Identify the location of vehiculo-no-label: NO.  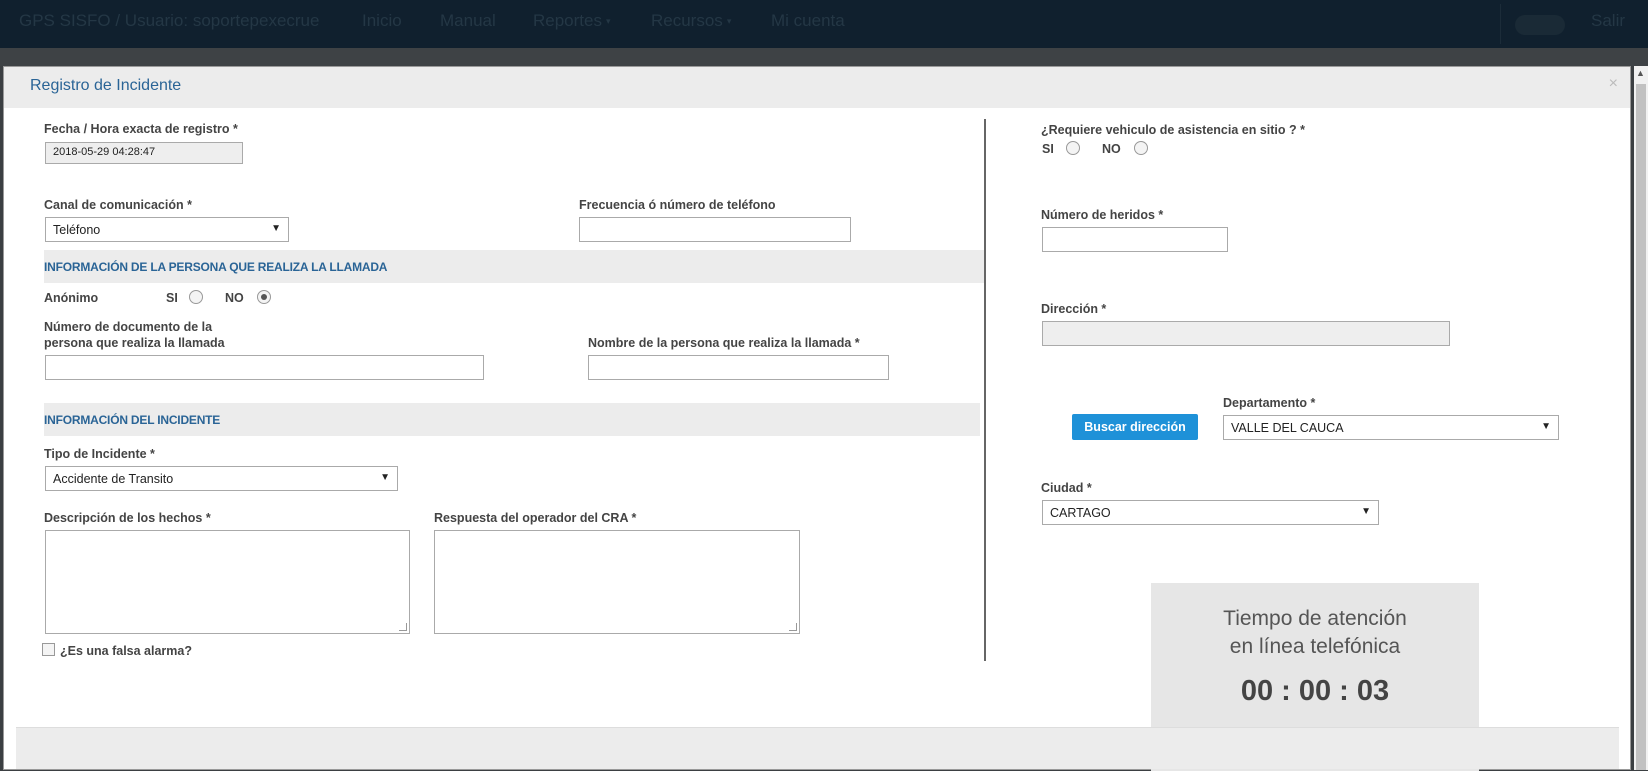
(1111, 149).